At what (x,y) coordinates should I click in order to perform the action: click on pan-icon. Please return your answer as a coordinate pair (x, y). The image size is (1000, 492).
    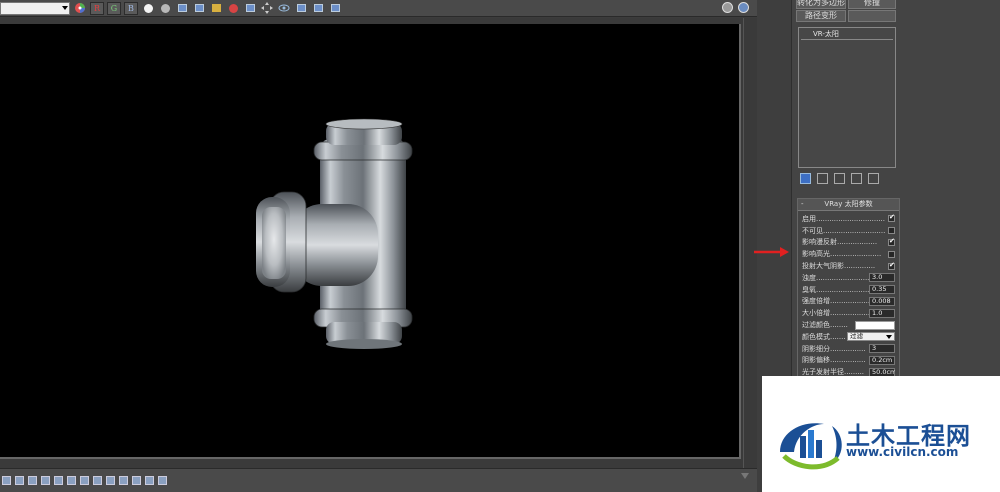
    Looking at the image, I should click on (267, 8).